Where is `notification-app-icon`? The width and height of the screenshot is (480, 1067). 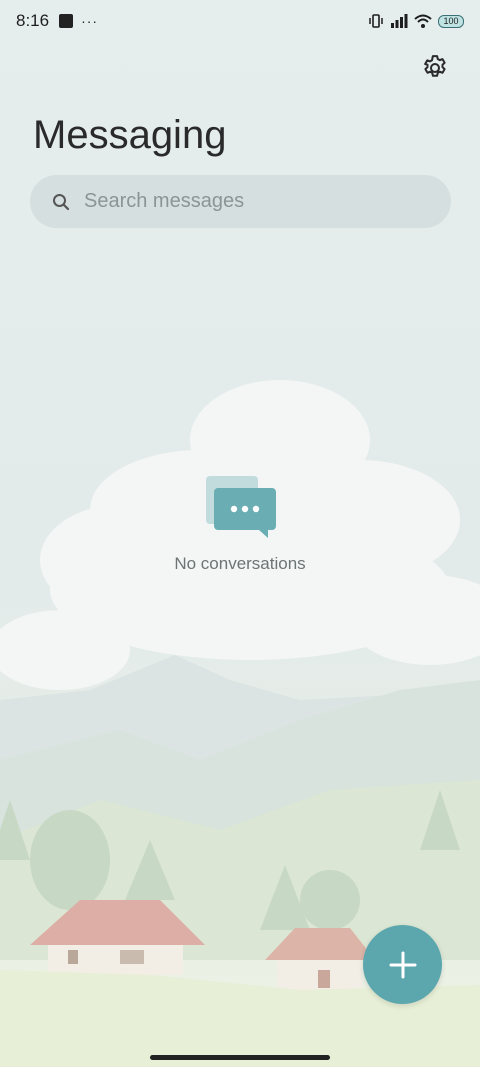 notification-app-icon is located at coordinates (66, 21).